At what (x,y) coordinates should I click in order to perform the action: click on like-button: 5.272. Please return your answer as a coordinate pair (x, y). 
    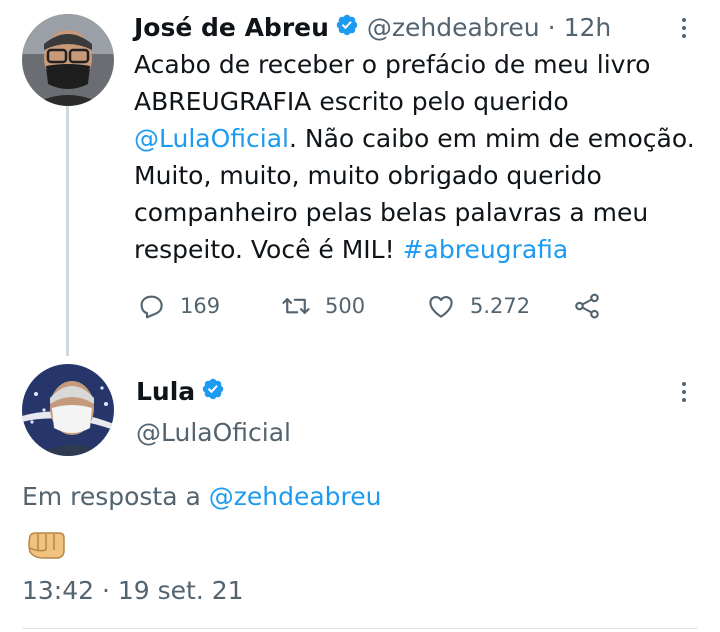
    Looking at the image, I should click on (478, 306).